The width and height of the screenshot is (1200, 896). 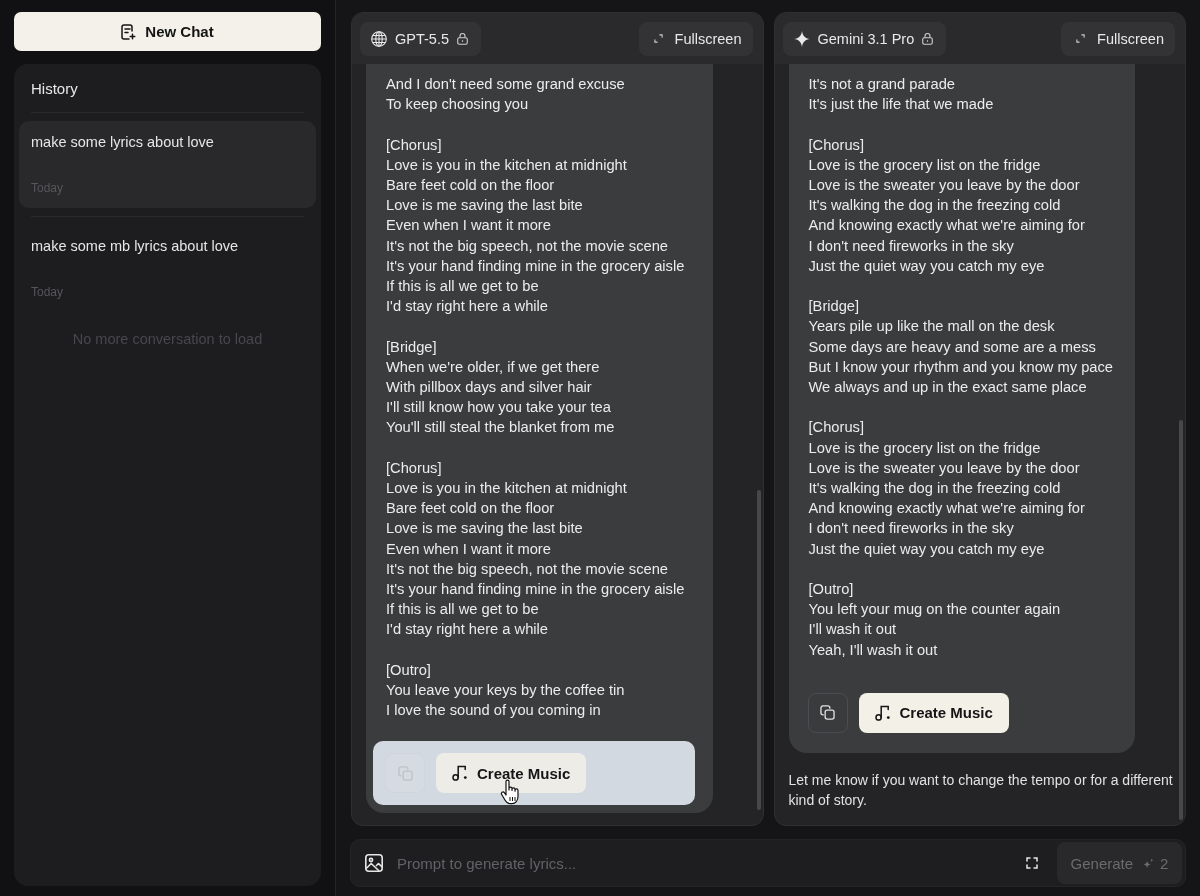 I want to click on lyric-line: You leave your keys by the coffee tin, so click(x=505, y=691).